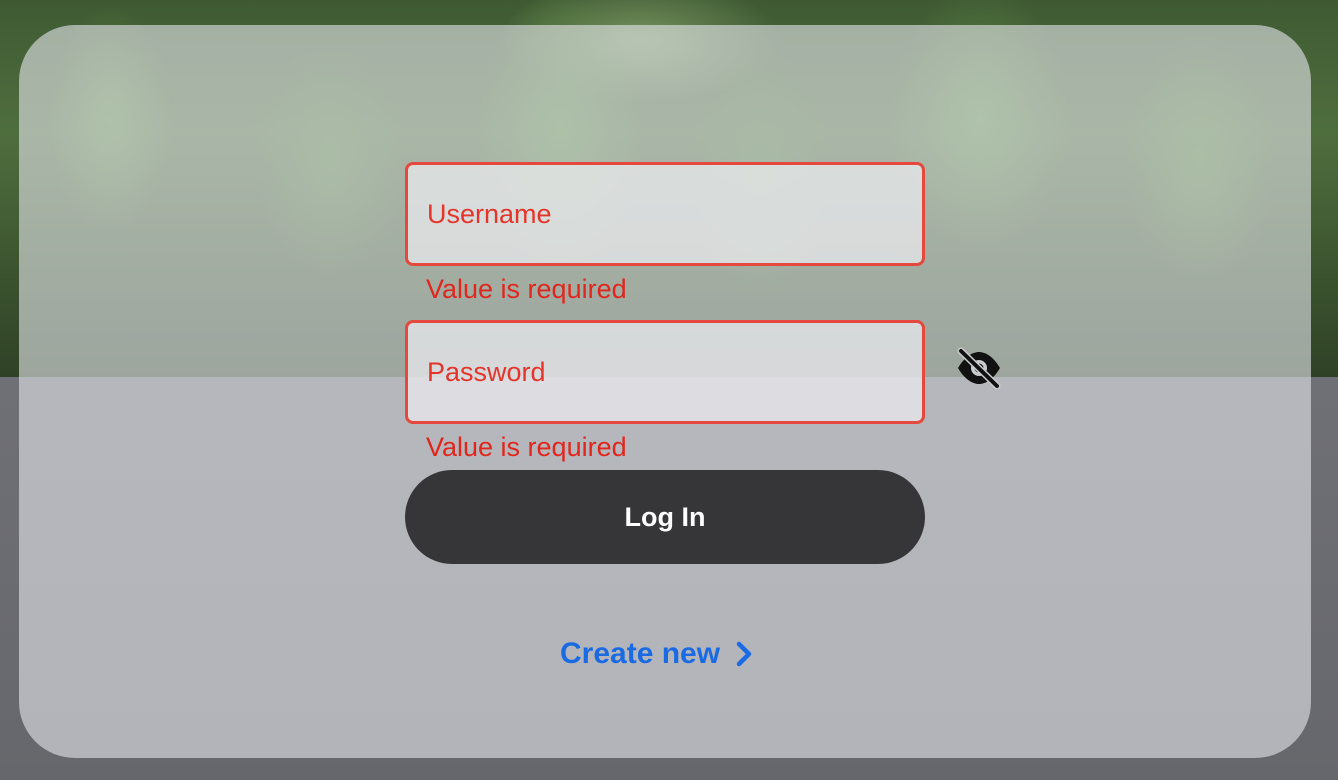 Image resolution: width=1338 pixels, height=780 pixels. I want to click on chevron-right-icon, so click(744, 654).